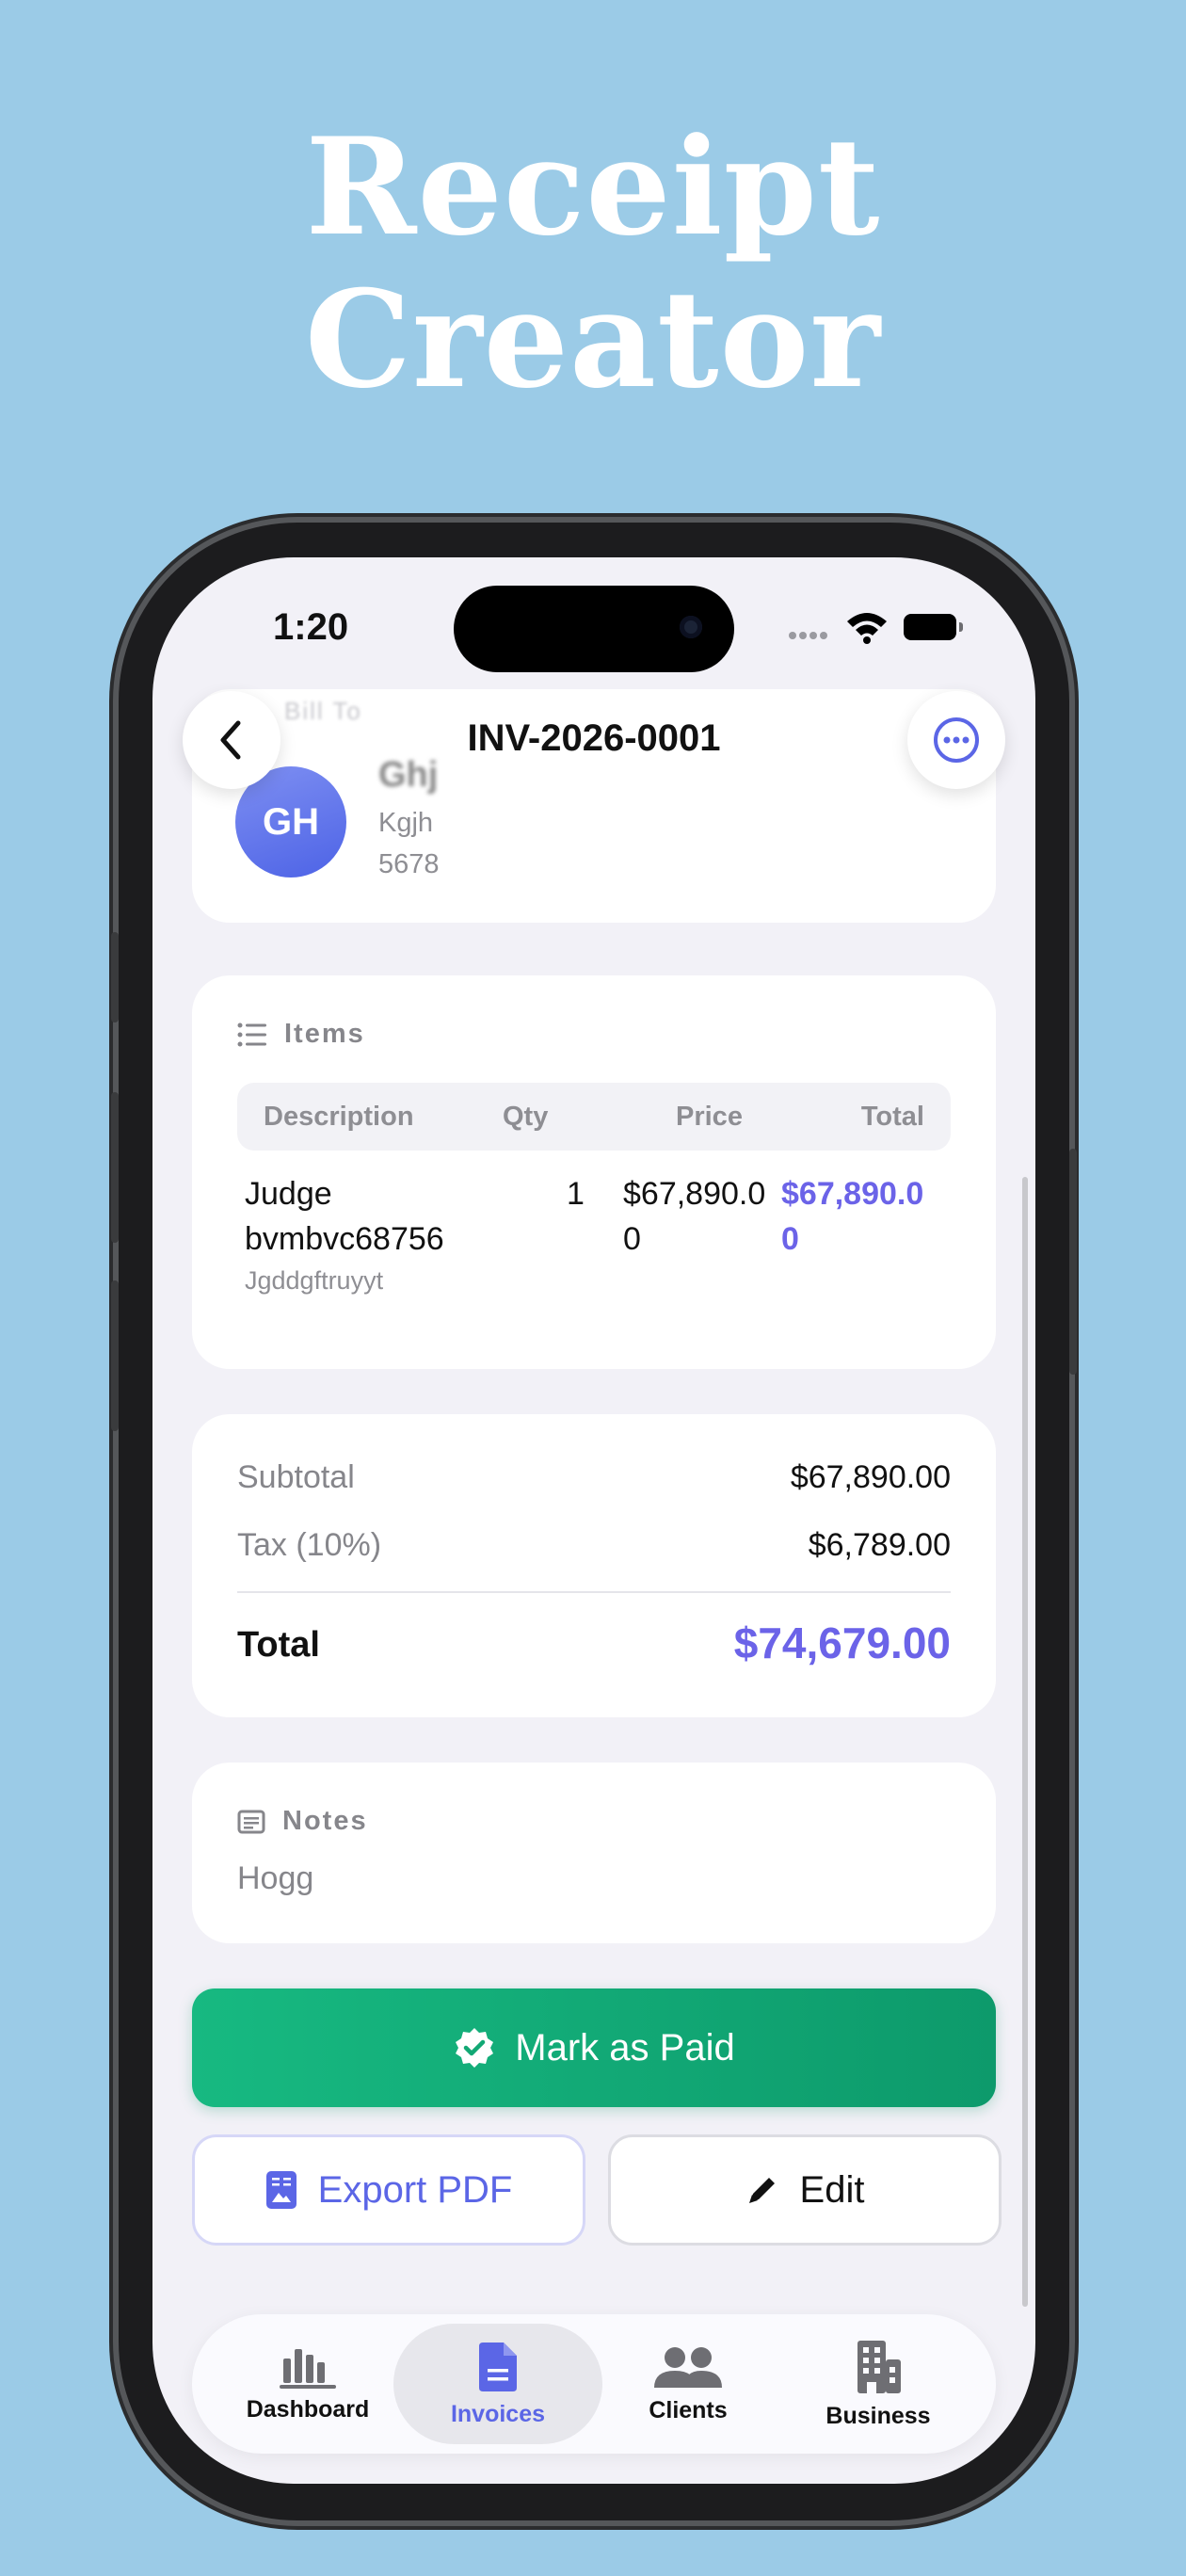  What do you see at coordinates (790, 1239) in the screenshot?
I see `item-total-line2: 0` at bounding box center [790, 1239].